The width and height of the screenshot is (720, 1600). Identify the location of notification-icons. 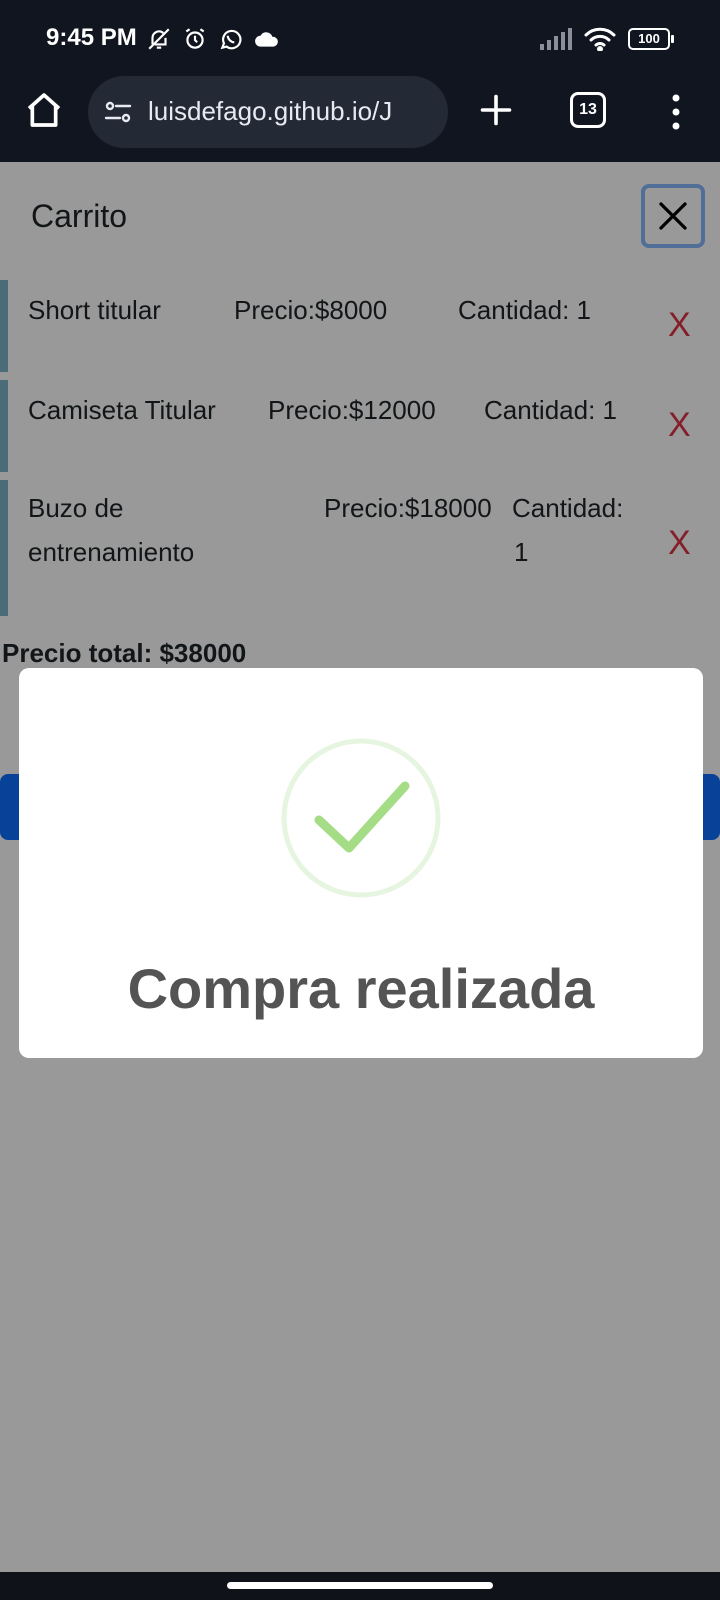
(213, 39).